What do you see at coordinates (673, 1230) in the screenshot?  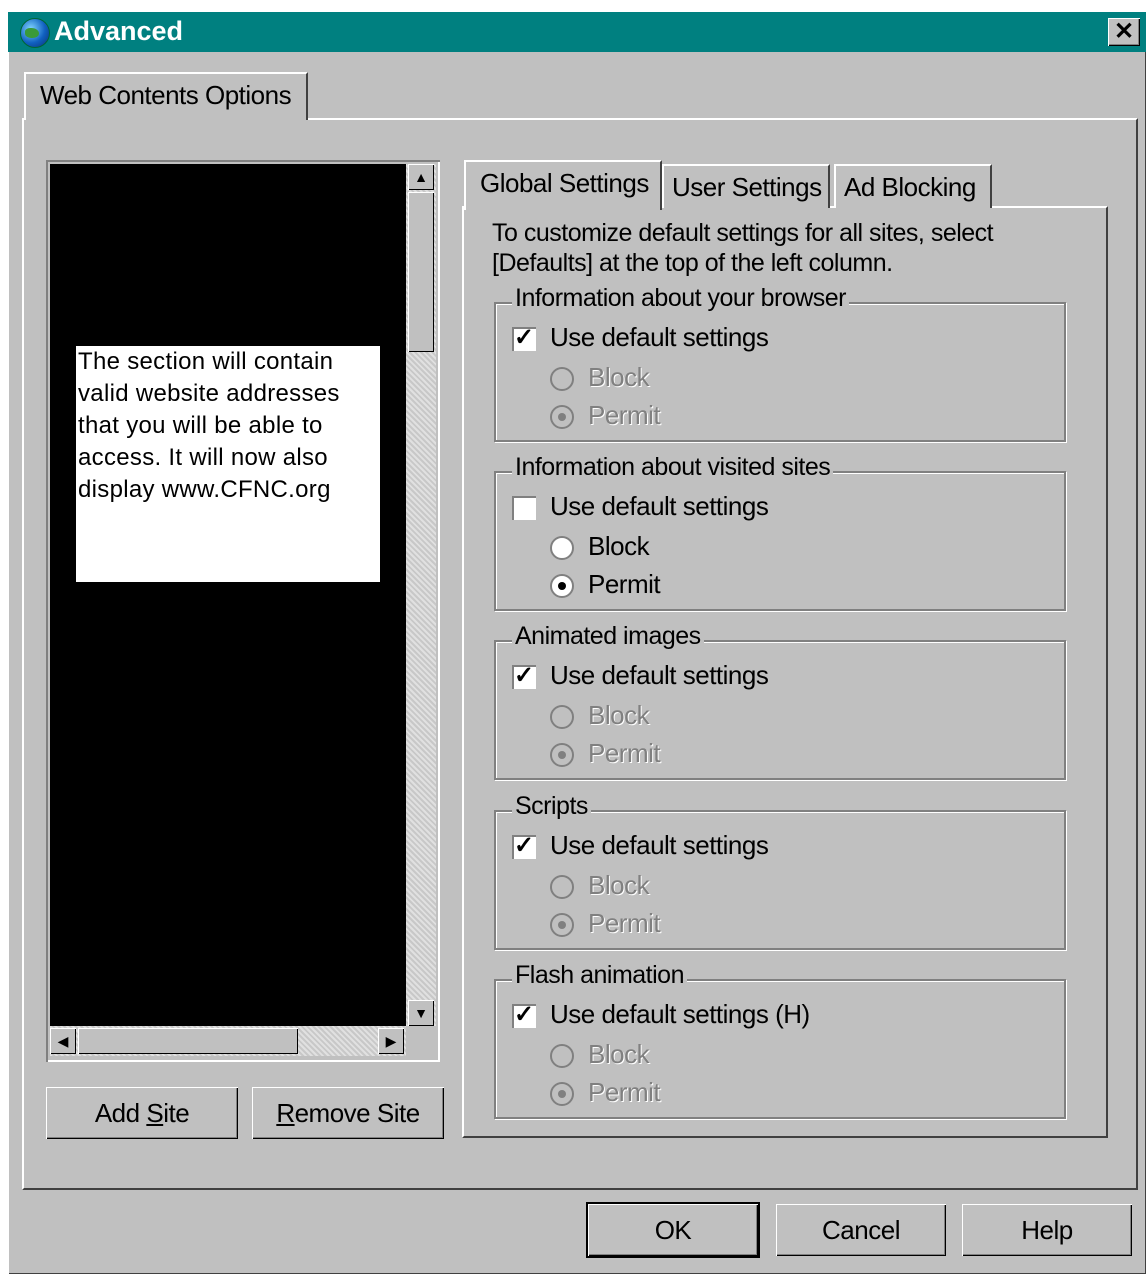 I see `ok-button: OK` at bounding box center [673, 1230].